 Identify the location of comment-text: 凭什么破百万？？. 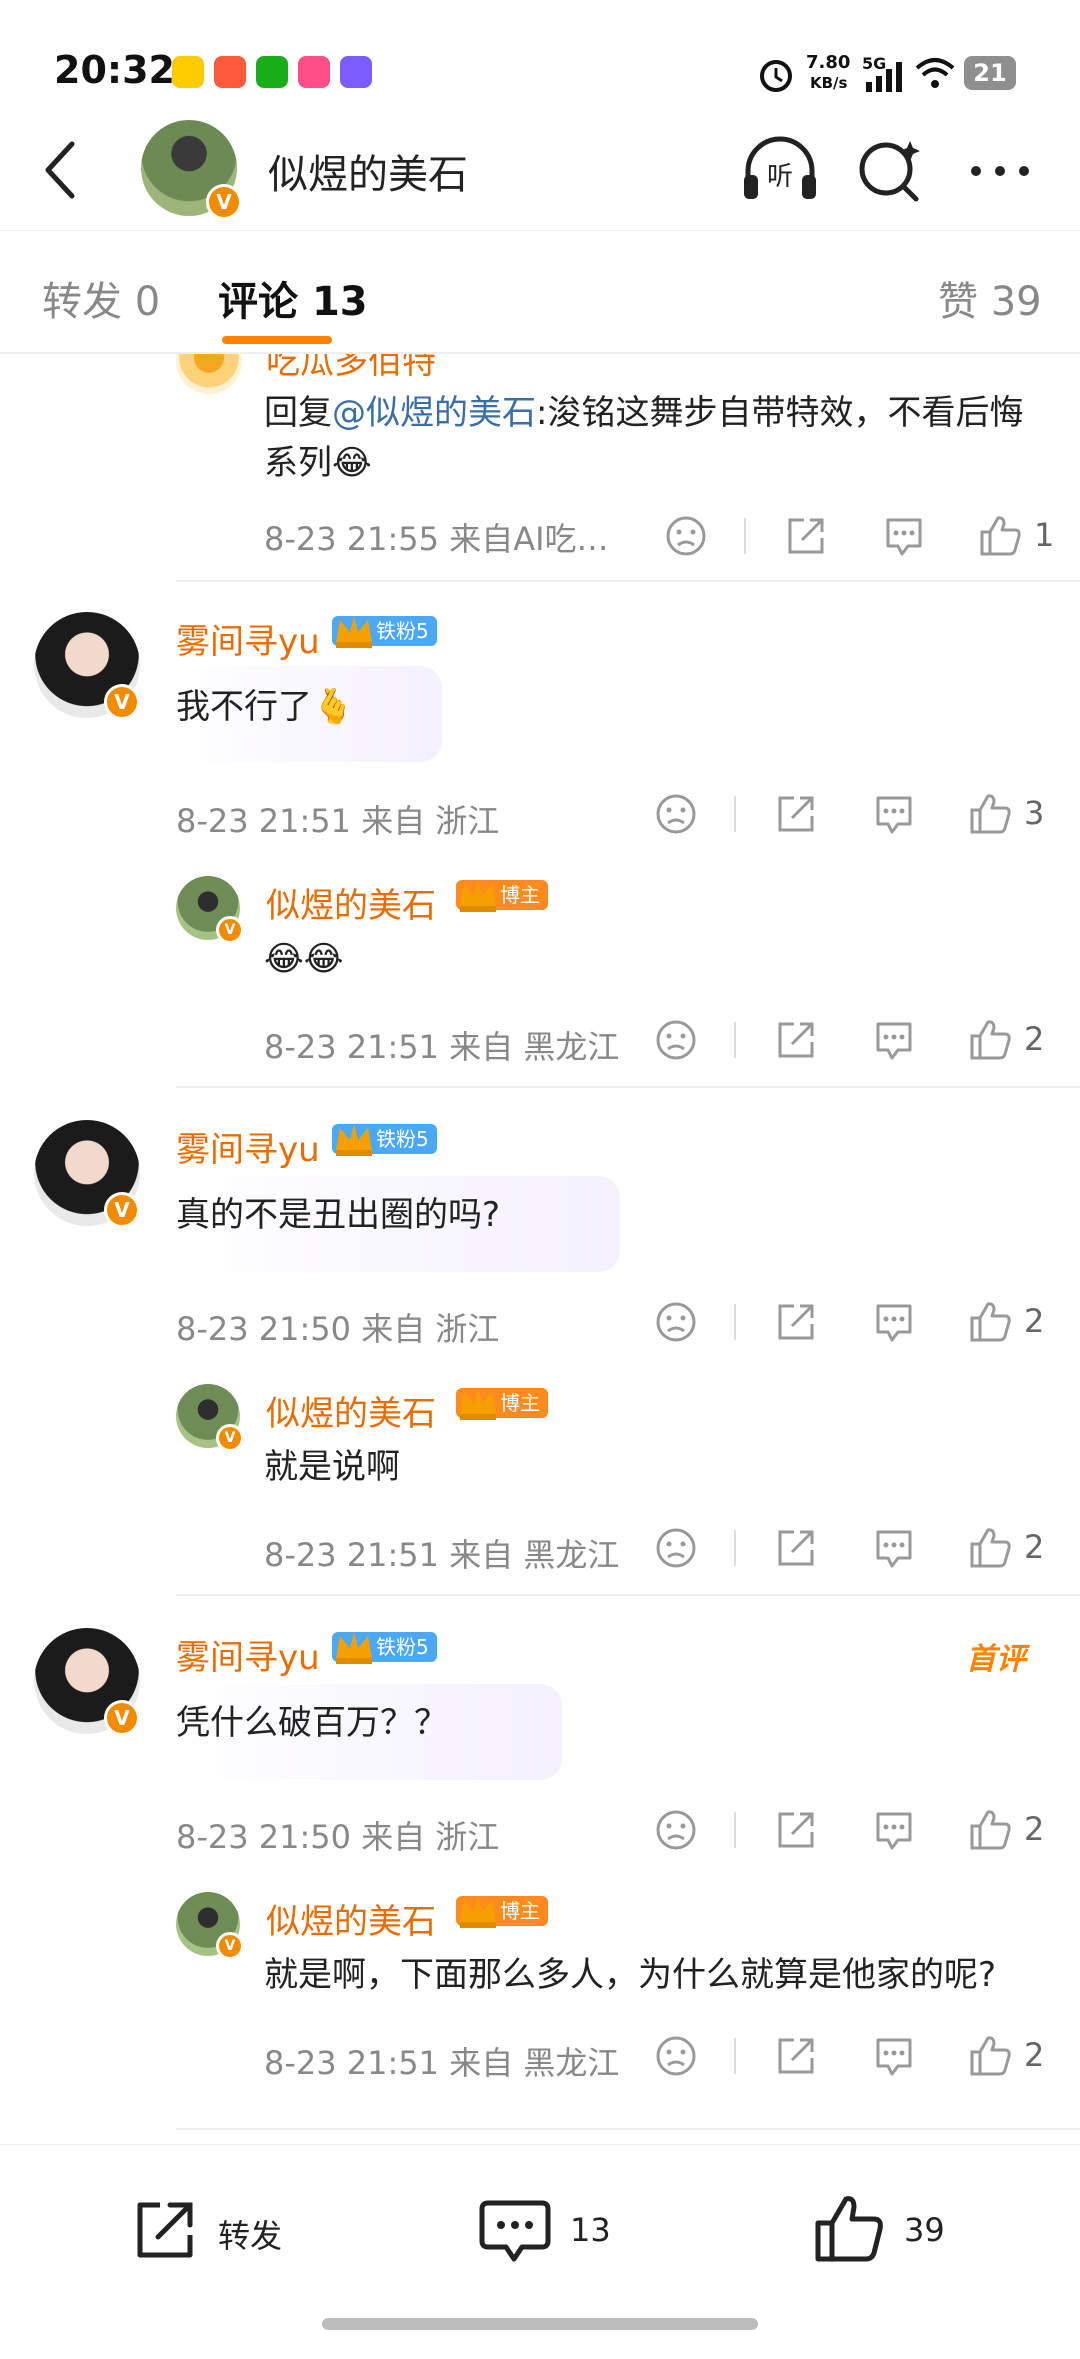
(312, 1723).